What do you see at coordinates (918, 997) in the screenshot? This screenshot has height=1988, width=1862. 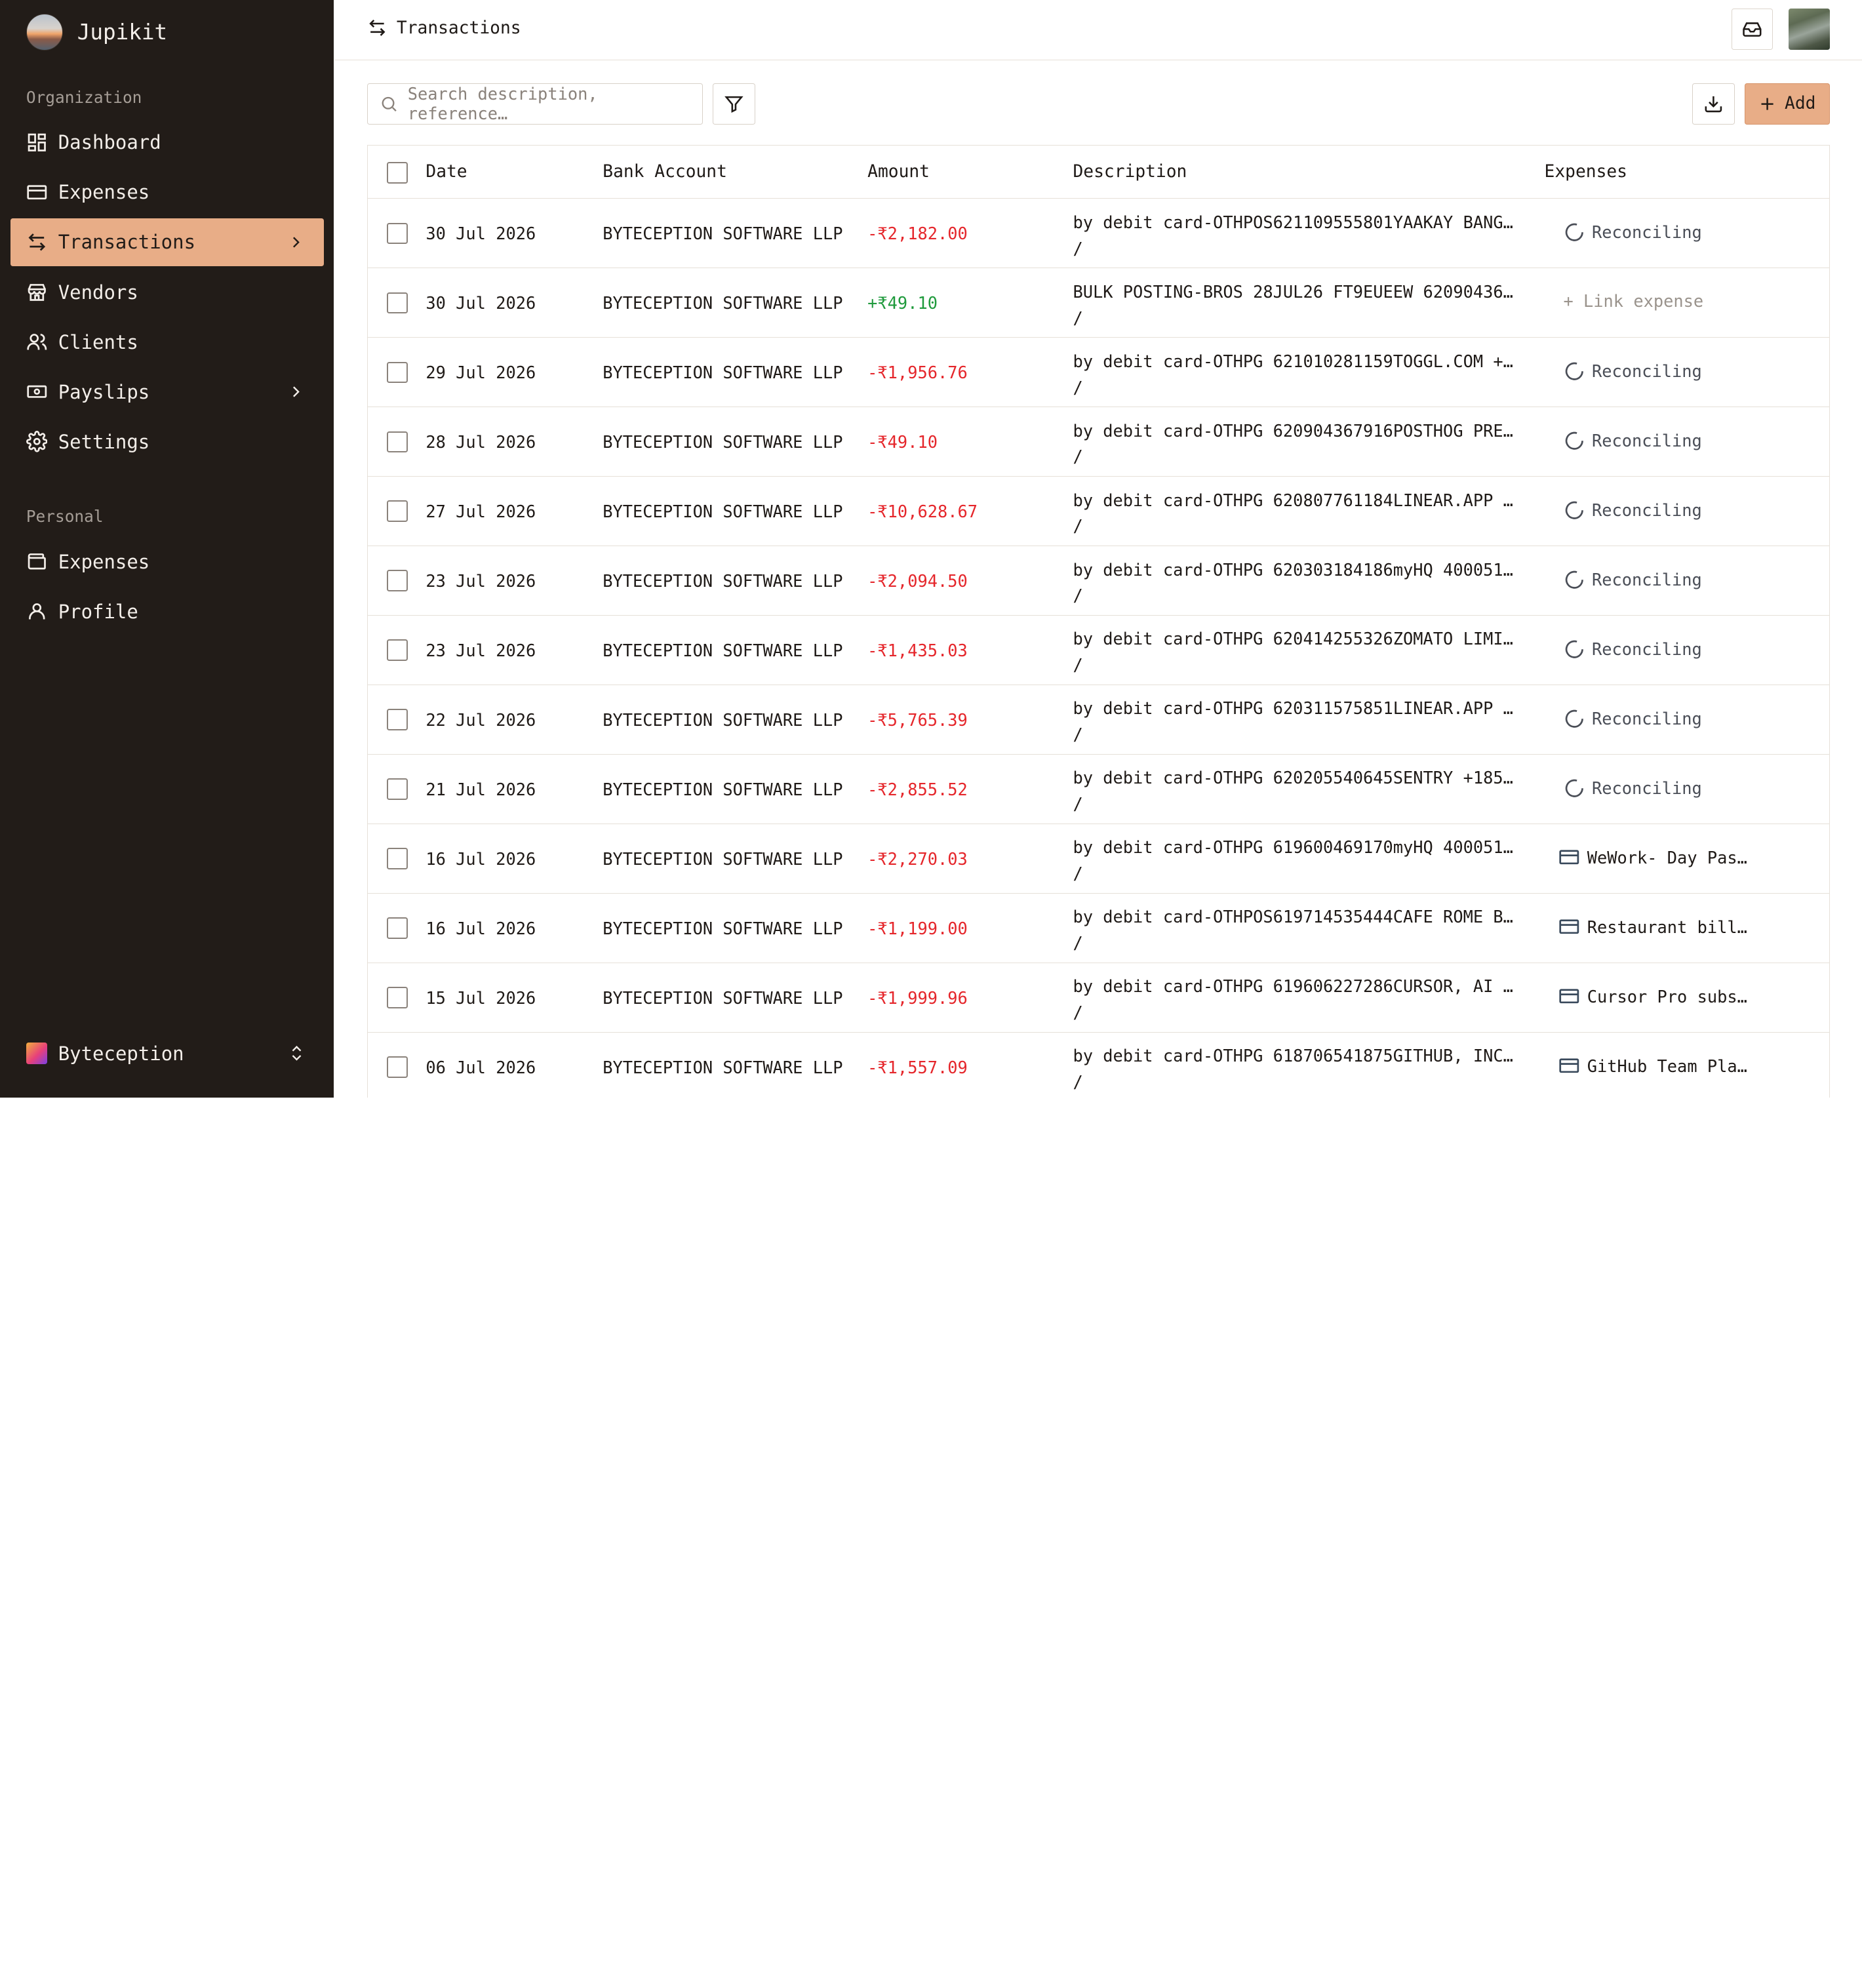 I see `cell-amount: -₹1,999.96` at bounding box center [918, 997].